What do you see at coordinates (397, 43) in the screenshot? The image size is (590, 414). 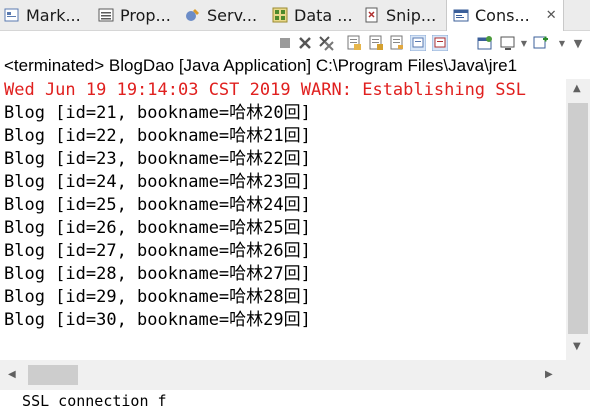 I see `word-wrap-icon` at bounding box center [397, 43].